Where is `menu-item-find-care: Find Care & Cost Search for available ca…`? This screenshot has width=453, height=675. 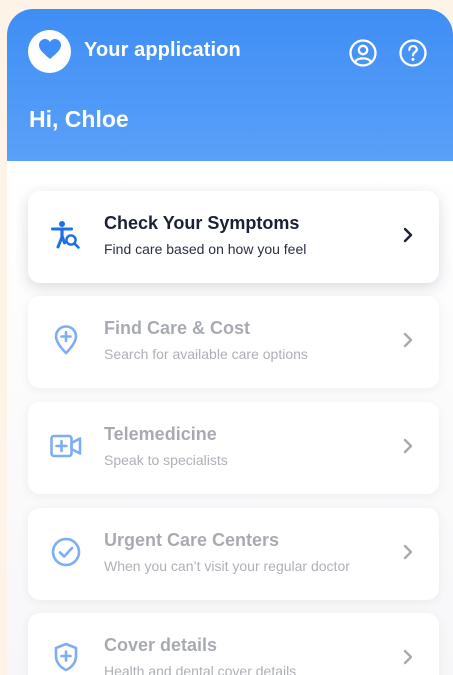
menu-item-find-care: Find Care & Cost Search for available ca… is located at coordinates (233, 342).